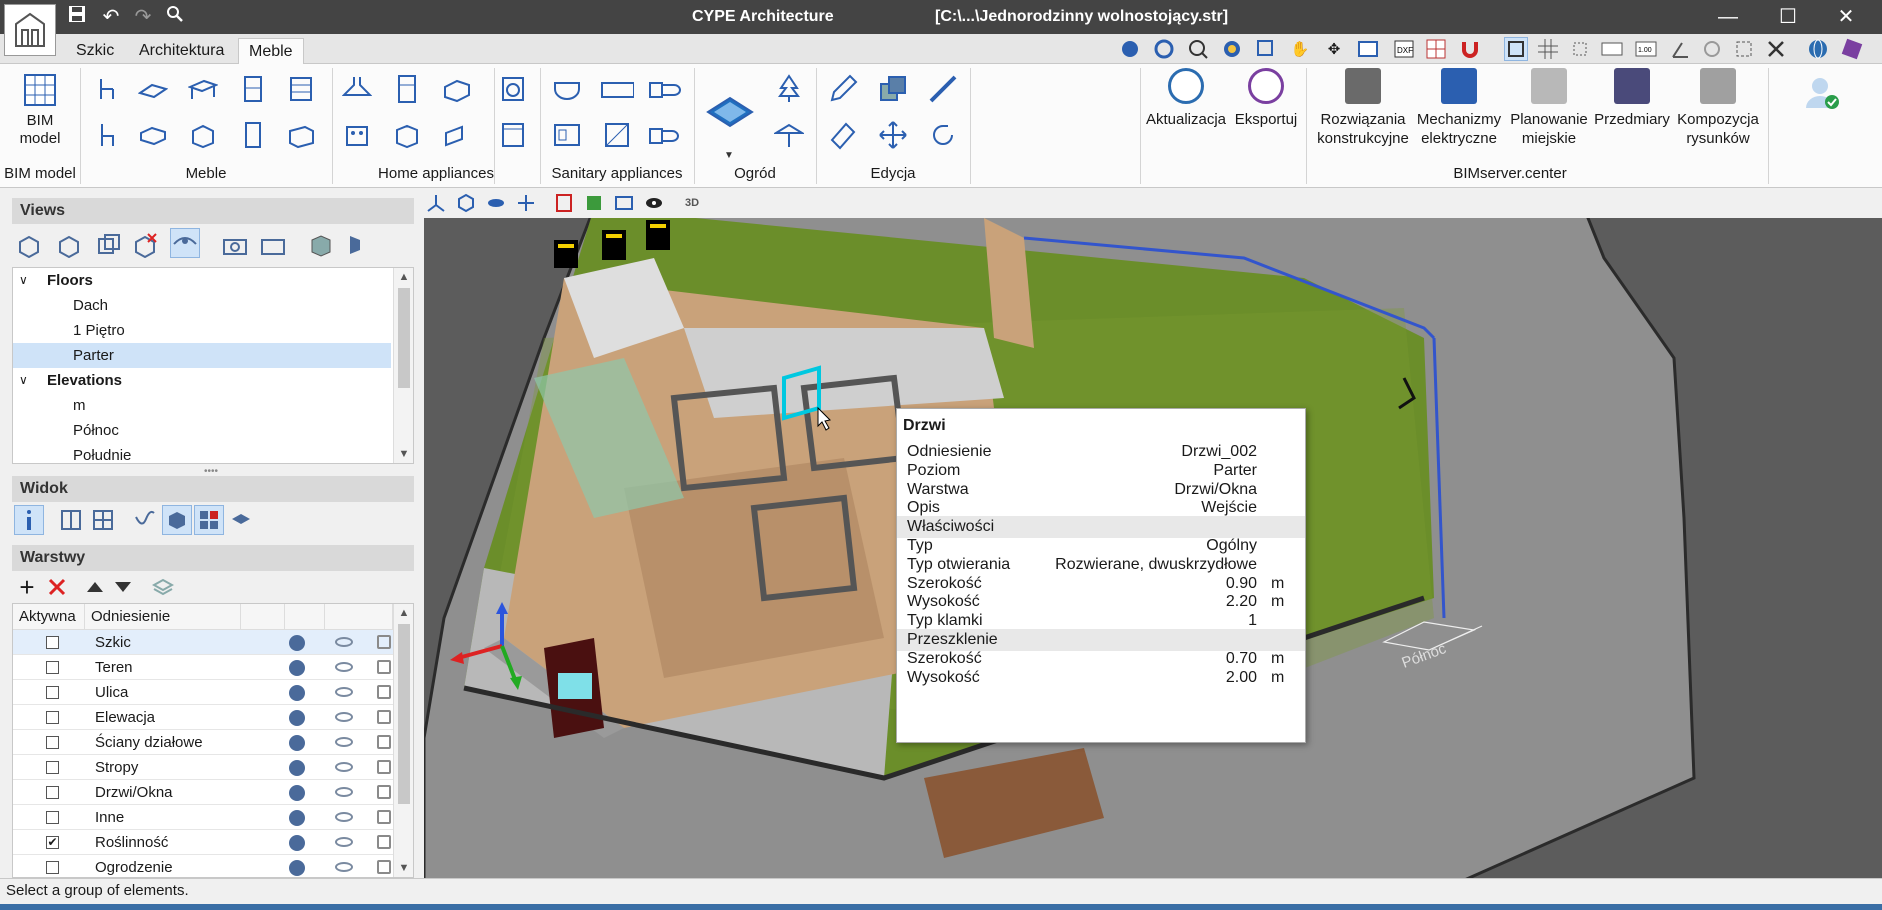 The height and width of the screenshot is (910, 1882). I want to click on tab-szkic: Szkic, so click(95, 51).